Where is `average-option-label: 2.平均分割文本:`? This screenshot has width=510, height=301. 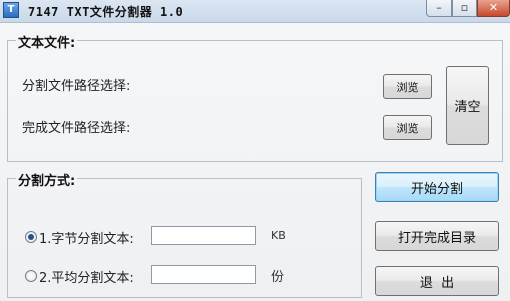
average-option-label: 2.平均分割文本: is located at coordinates (86, 278).